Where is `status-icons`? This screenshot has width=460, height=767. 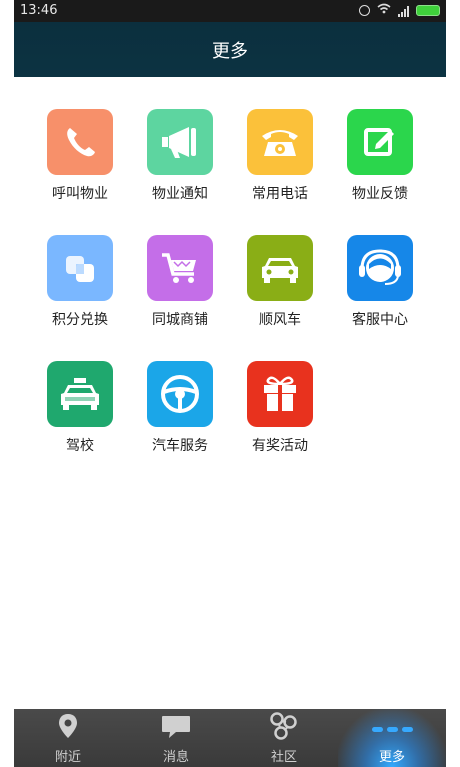 status-icons is located at coordinates (399, 10).